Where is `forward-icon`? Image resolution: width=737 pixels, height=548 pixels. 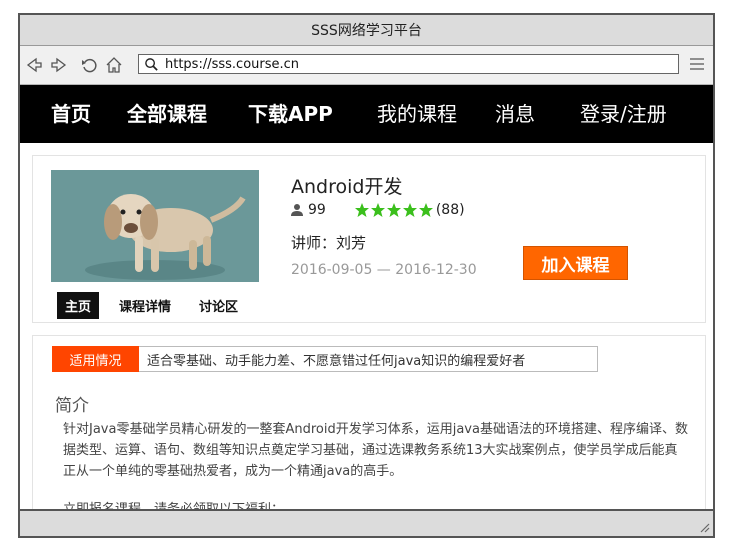 forward-icon is located at coordinates (59, 65).